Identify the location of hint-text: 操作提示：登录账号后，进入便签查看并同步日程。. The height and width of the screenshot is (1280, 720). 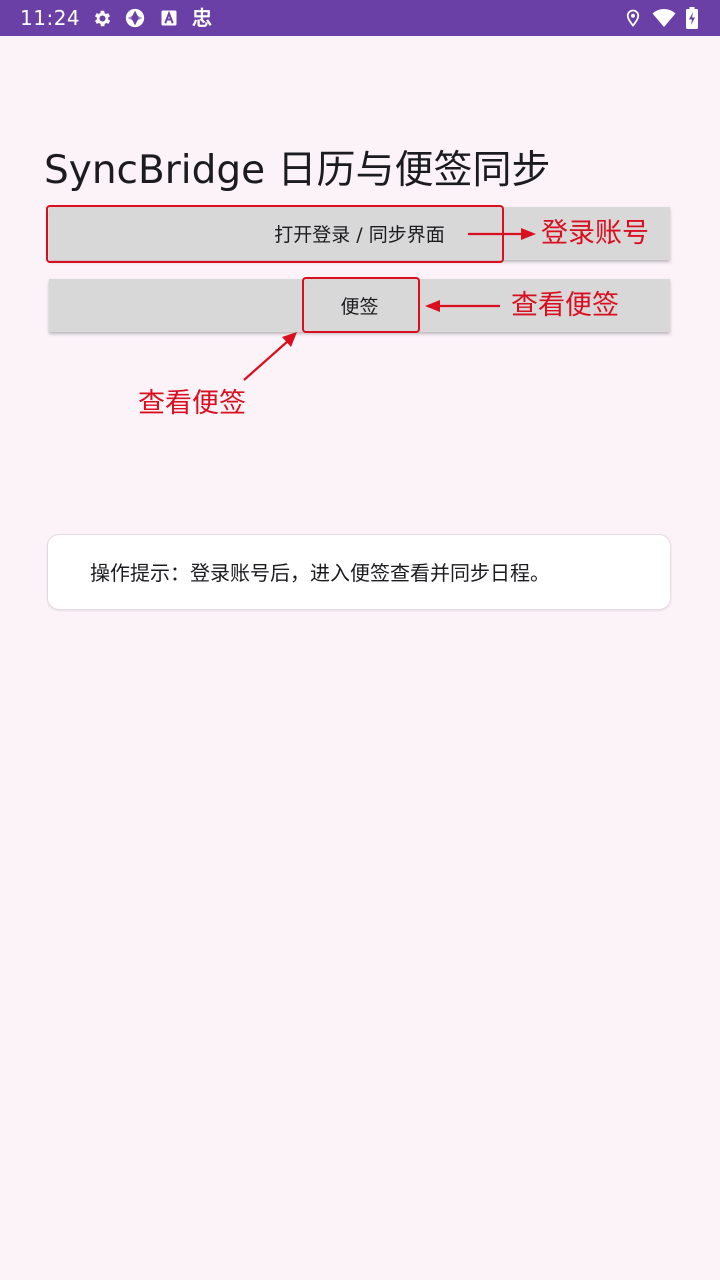
(320, 573).